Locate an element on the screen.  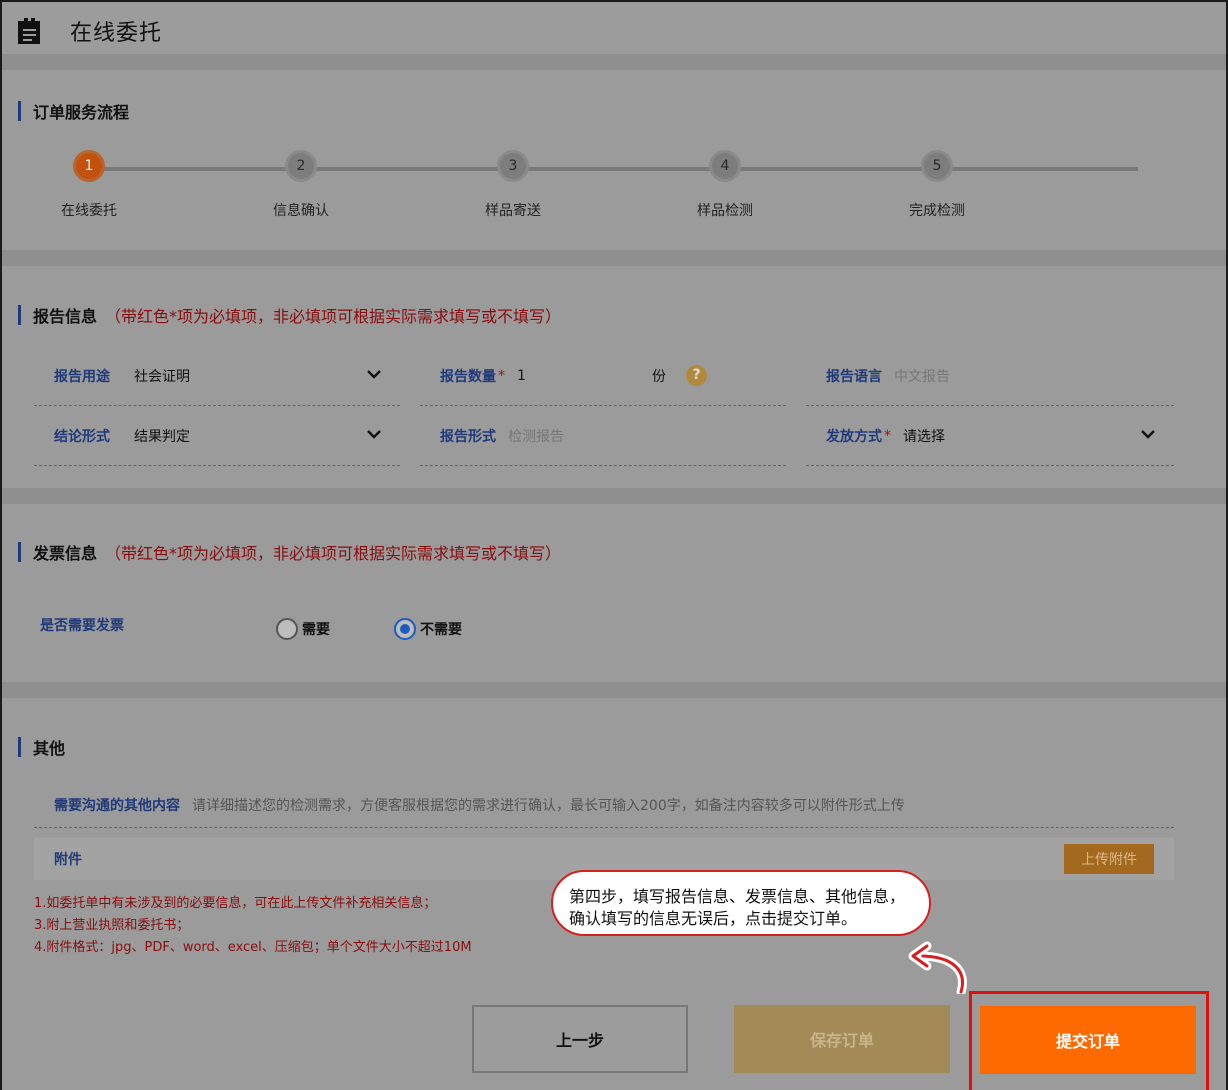
radio-button-checked is located at coordinates (405, 629).